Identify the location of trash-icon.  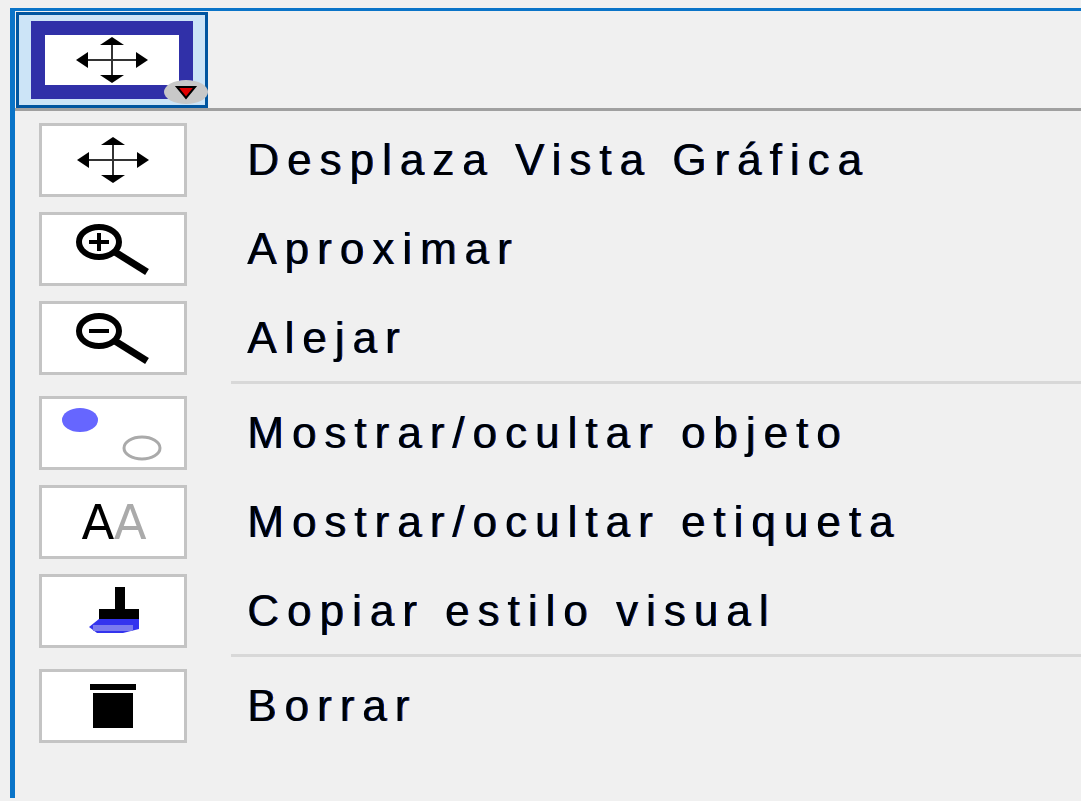
(113, 706).